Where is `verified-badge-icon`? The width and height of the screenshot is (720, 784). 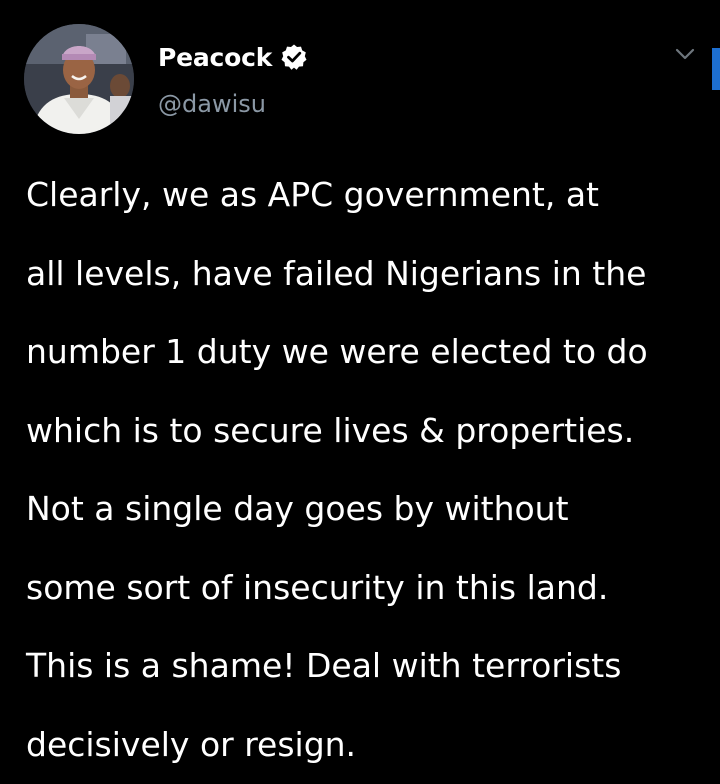
verified-badge-icon is located at coordinates (294, 57).